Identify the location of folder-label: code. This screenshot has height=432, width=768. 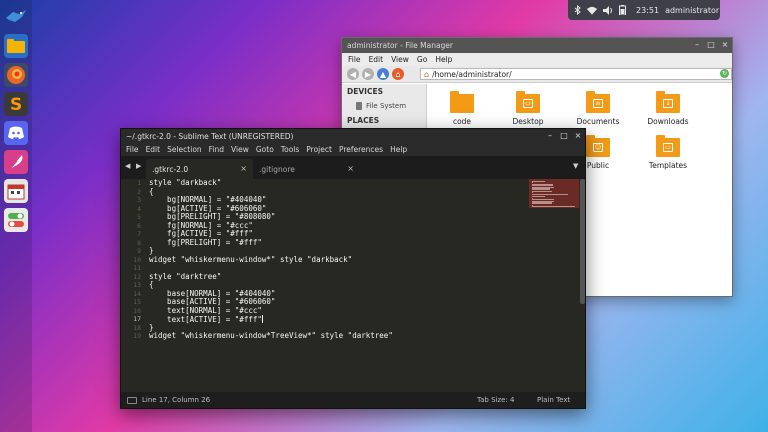
(462, 121).